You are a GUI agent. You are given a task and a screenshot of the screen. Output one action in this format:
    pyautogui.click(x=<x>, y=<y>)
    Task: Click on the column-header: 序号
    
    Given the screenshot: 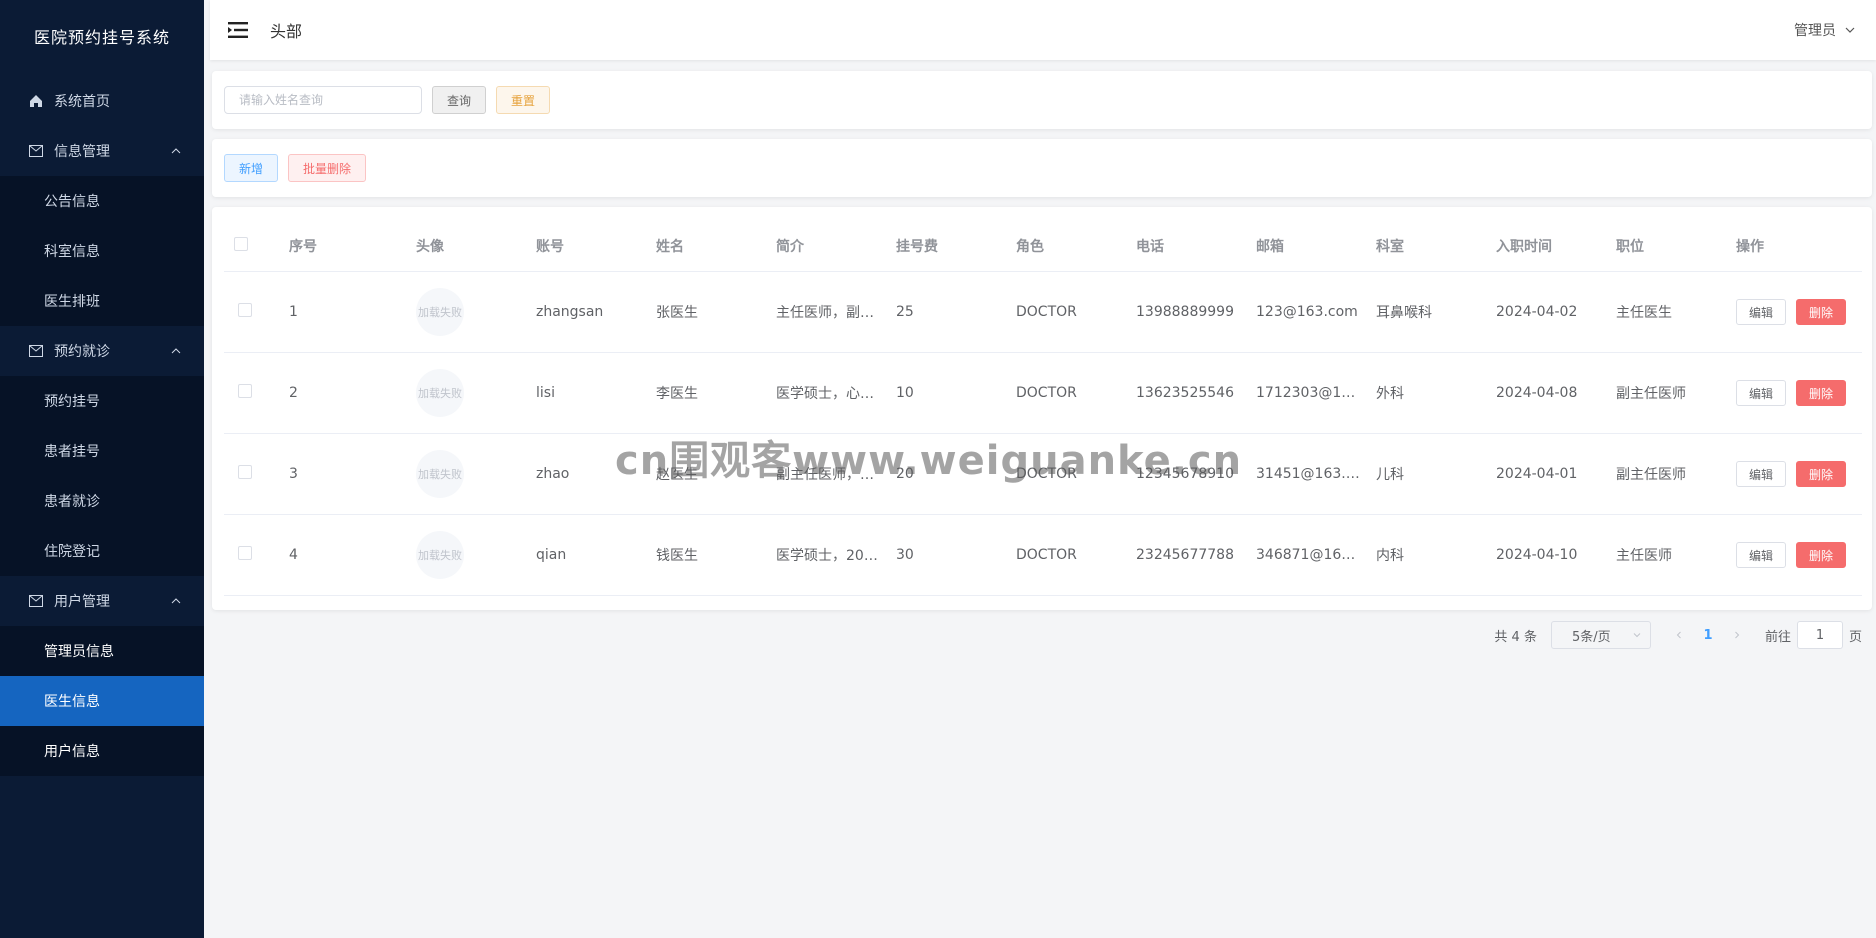 What is the action you would take?
    pyautogui.click(x=352, y=246)
    